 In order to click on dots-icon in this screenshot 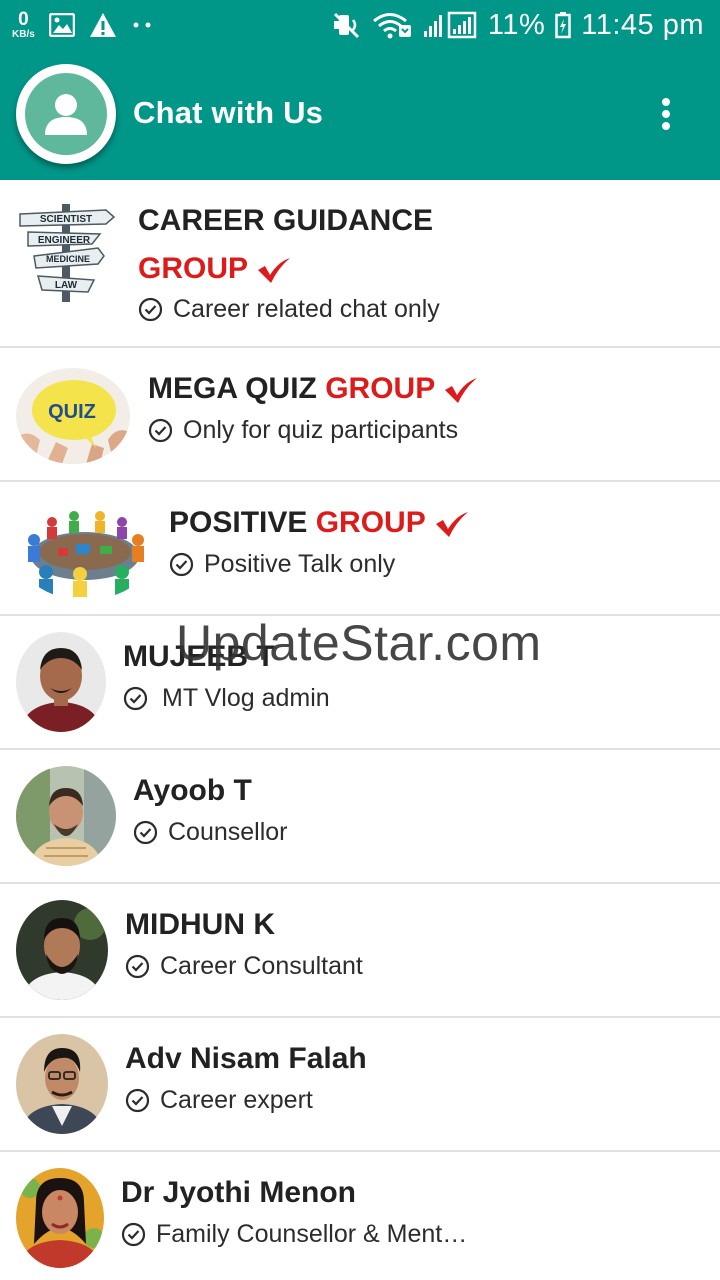, I will do `click(142, 25)`.